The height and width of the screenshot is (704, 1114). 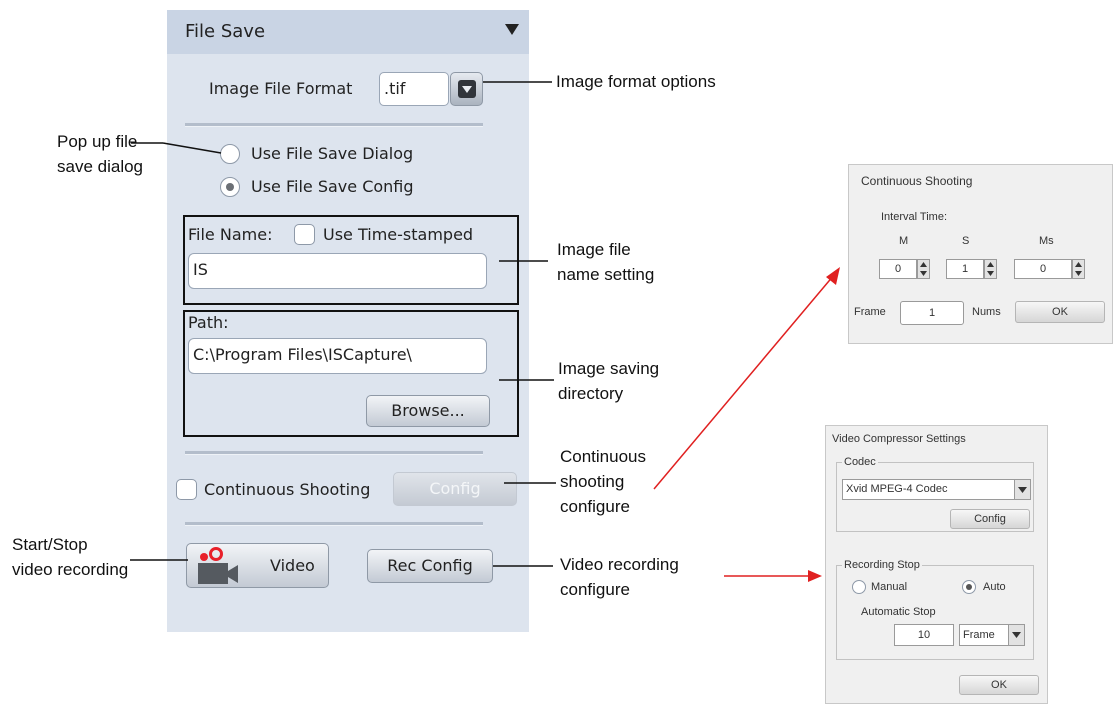 What do you see at coordinates (965, 269) in the screenshot?
I see `seconds-input: 1` at bounding box center [965, 269].